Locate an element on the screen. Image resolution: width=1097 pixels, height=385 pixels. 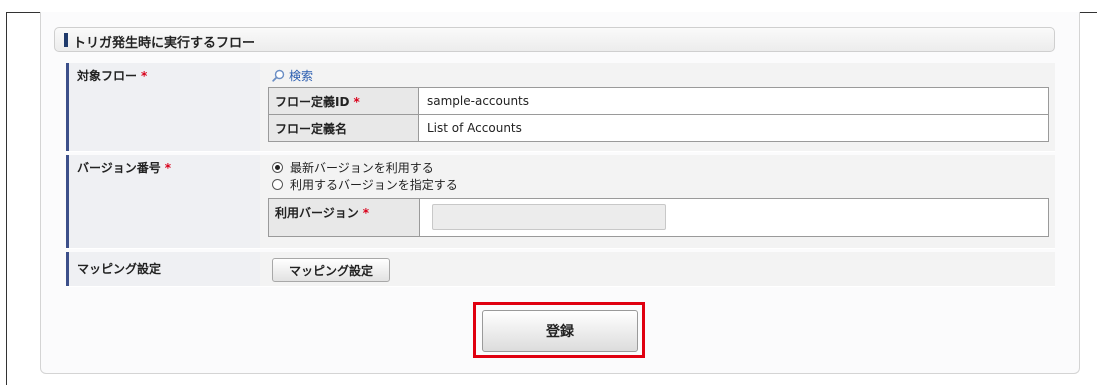
radio-specify-version: 利用するバージョンを指定する is located at coordinates (365, 184).